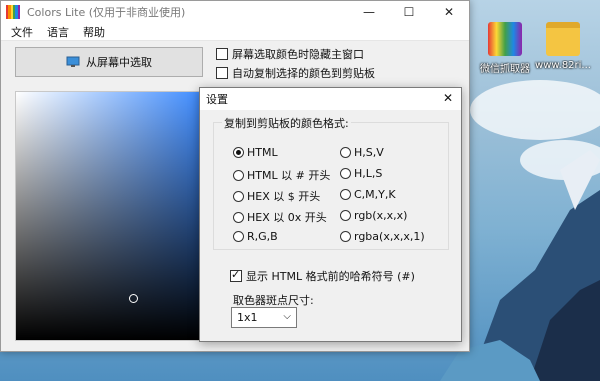 This screenshot has height=381, width=600. What do you see at coordinates (505, 69) in the screenshot?
I see `desktop-icon-label: 微信抓取器` at bounding box center [505, 69].